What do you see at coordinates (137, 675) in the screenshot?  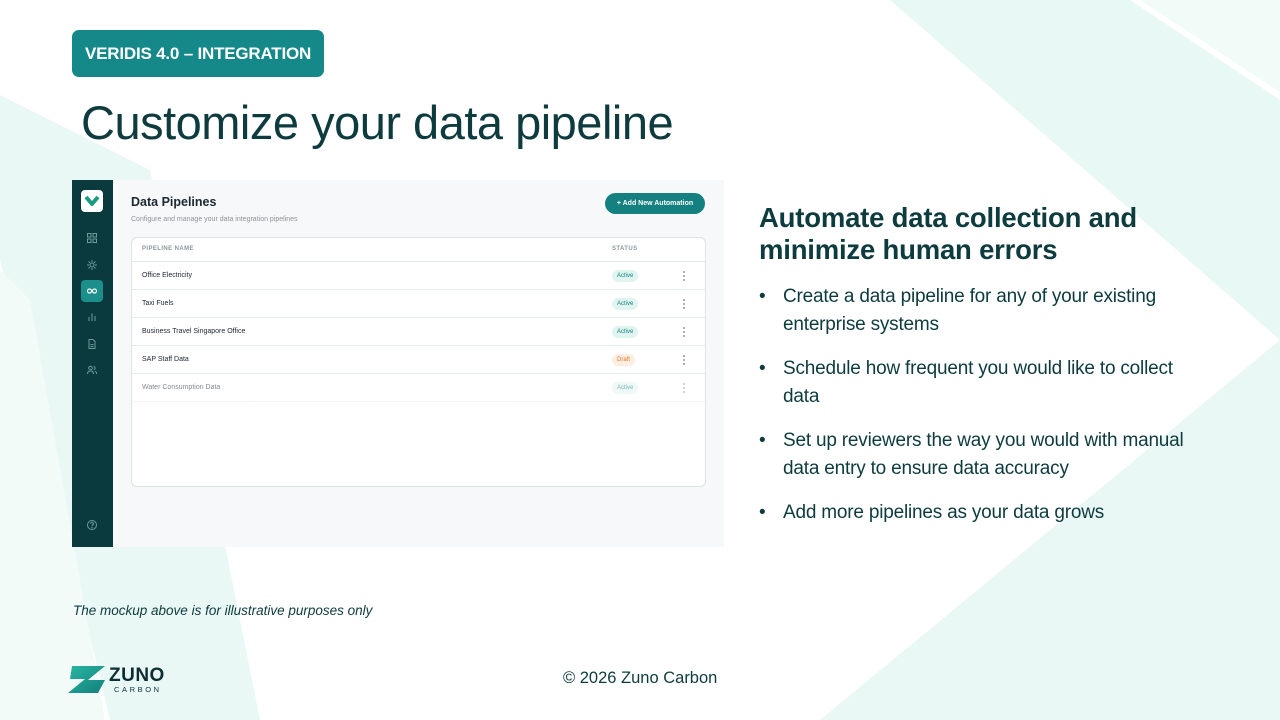 I see `brand-name: ZUNO` at bounding box center [137, 675].